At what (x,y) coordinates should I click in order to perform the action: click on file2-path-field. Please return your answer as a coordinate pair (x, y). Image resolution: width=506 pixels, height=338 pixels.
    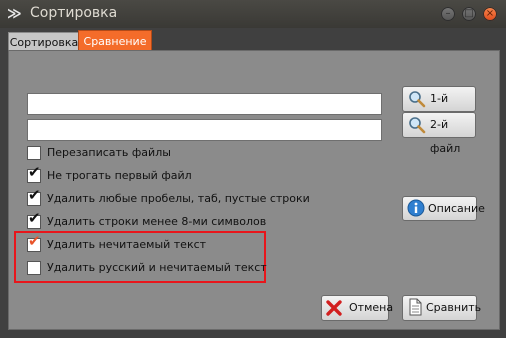
    Looking at the image, I should click on (204, 130).